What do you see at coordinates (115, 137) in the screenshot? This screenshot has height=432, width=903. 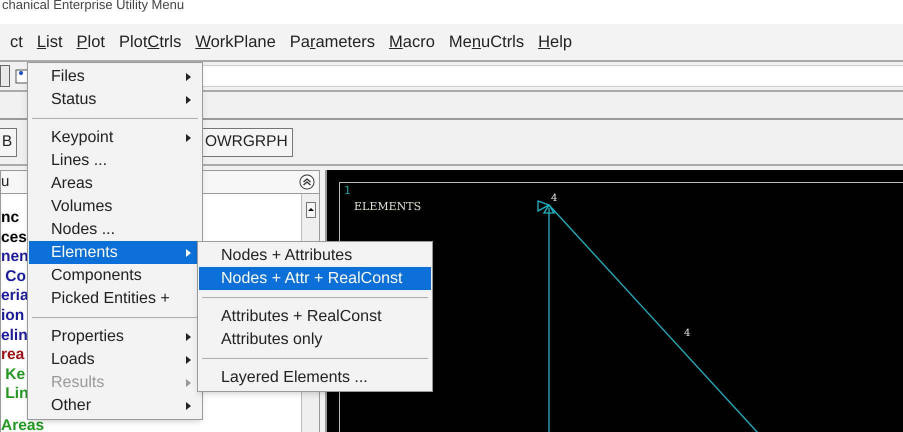 I see `menu-item: Keypoint` at bounding box center [115, 137].